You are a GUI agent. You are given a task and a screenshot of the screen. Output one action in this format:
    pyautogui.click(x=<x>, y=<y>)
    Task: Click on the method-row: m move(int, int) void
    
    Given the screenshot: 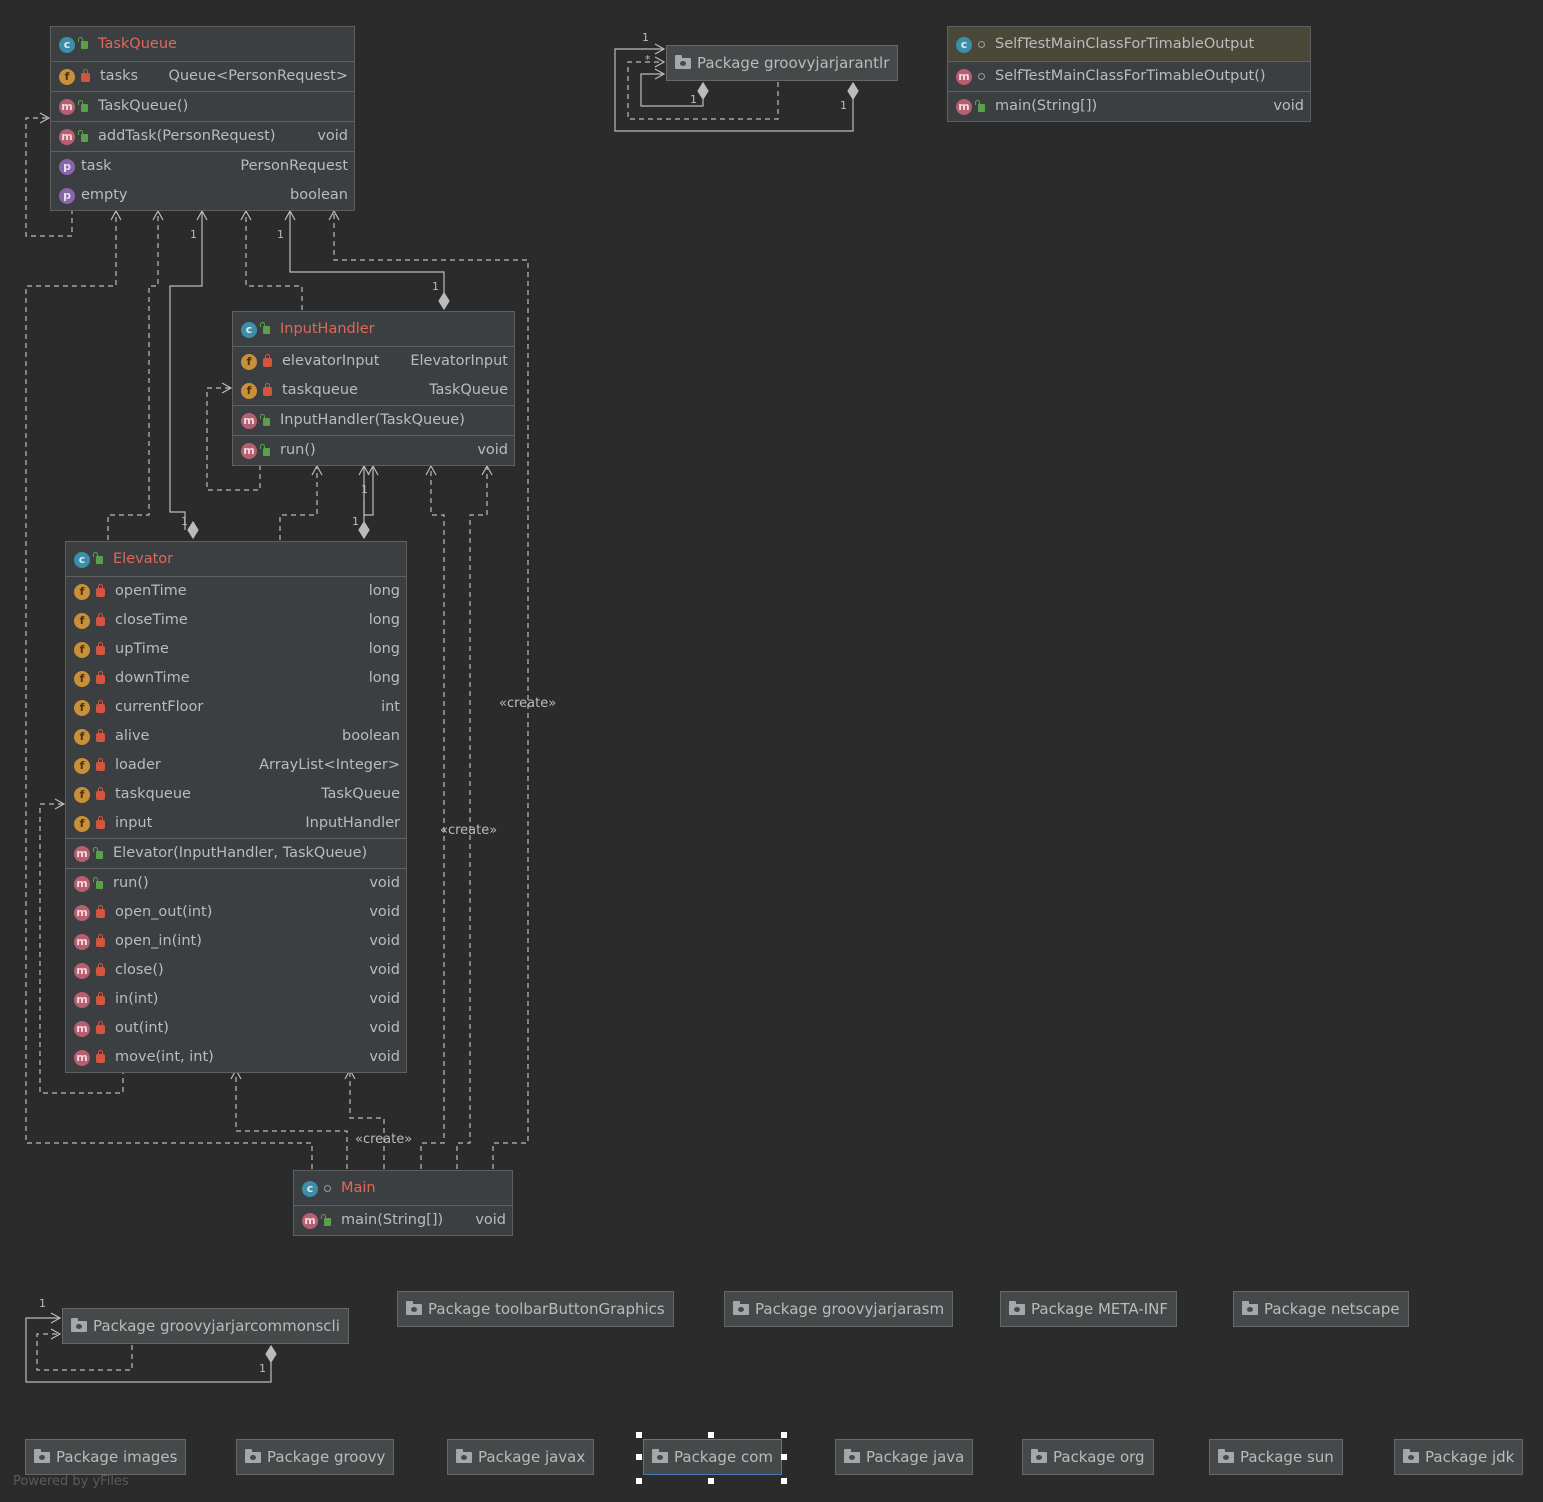 What is the action you would take?
    pyautogui.click(x=236, y=1057)
    